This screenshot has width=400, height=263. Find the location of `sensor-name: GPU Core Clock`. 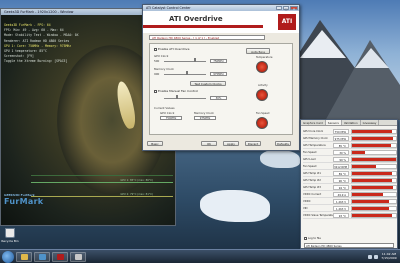

sensor-name: GPU Core Clock is located at coordinates (313, 131).